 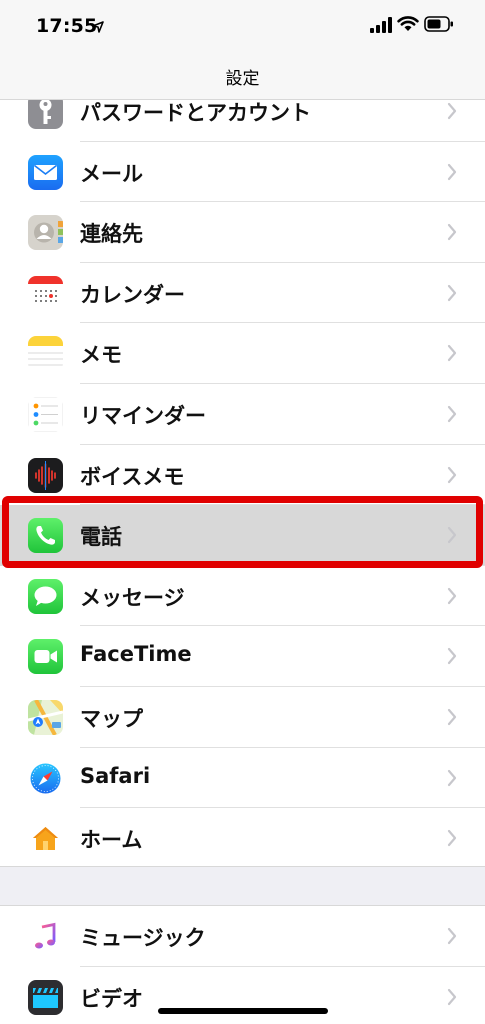 What do you see at coordinates (45, 172) in the screenshot?
I see `mail-icon` at bounding box center [45, 172].